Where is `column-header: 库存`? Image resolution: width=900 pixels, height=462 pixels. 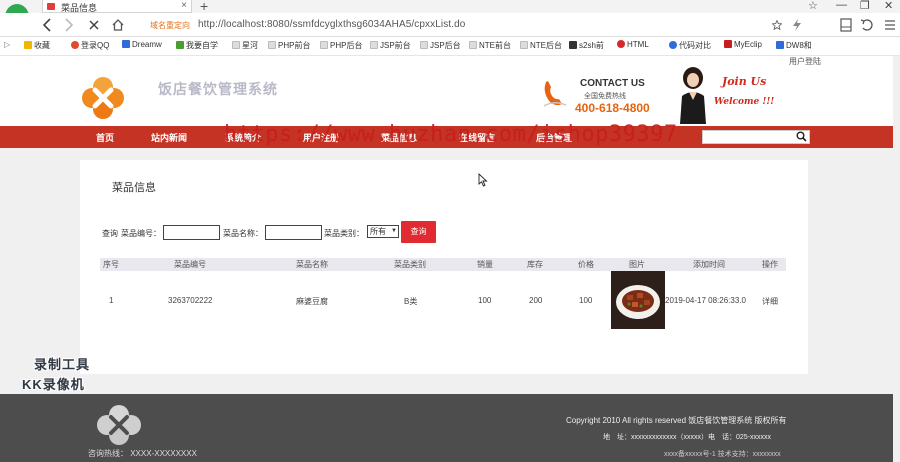 column-header: 库存 is located at coordinates (535, 264).